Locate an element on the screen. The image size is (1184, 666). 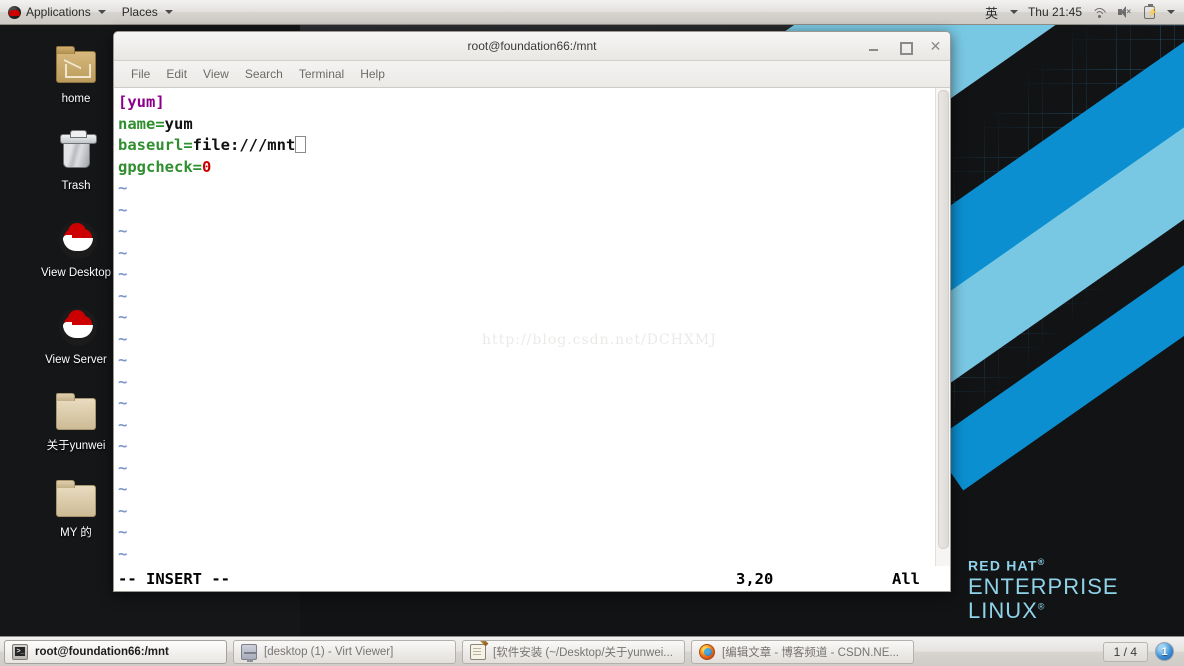
vim-line: baseurl=file:///mnt is located at coordinates (526, 146).